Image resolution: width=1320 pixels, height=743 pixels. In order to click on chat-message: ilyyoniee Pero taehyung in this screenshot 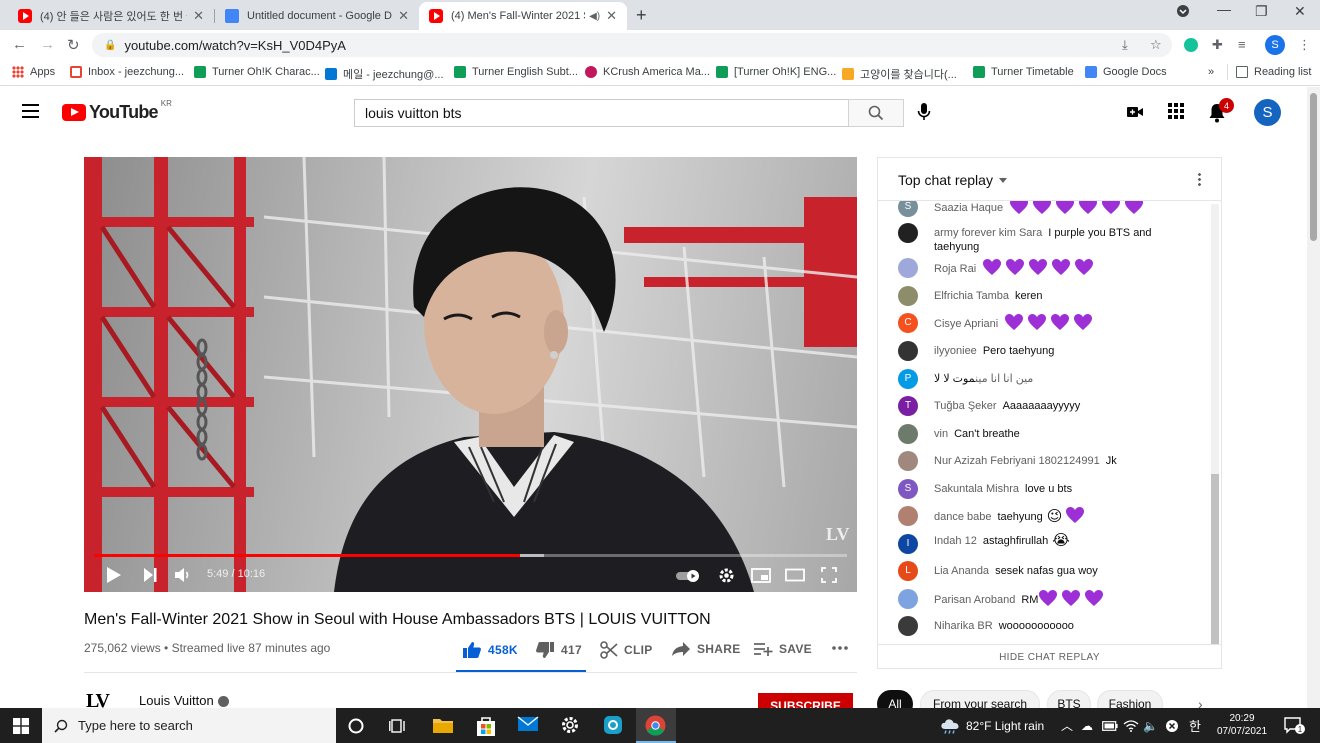, I will do `click(1048, 351)`.